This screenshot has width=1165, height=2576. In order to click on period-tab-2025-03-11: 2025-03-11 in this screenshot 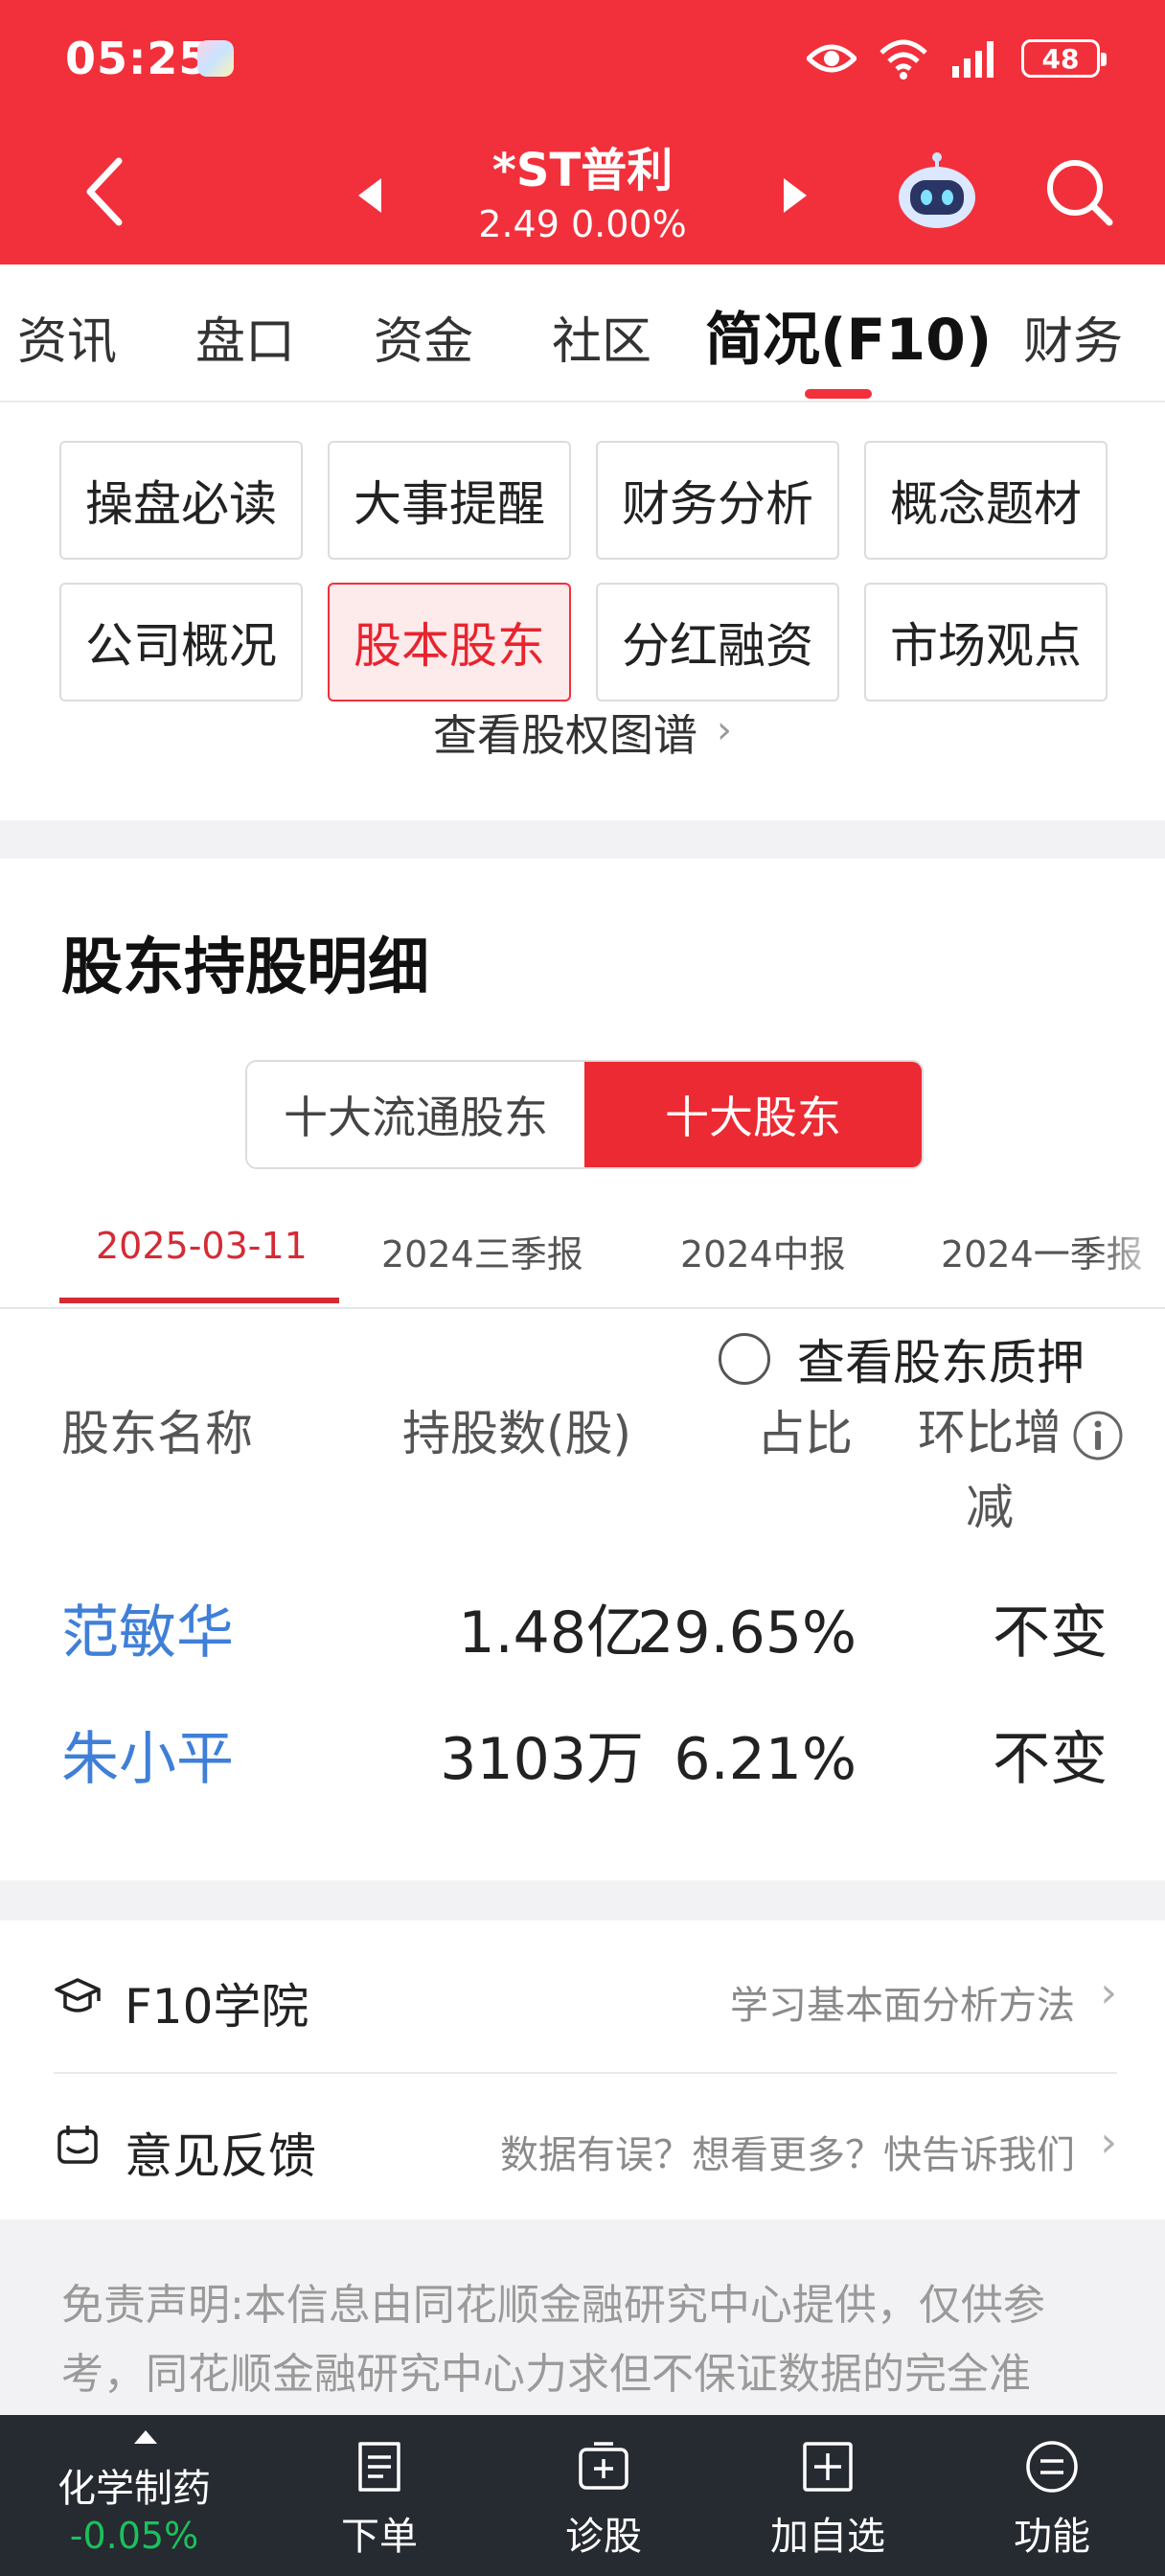, I will do `click(202, 1246)`.